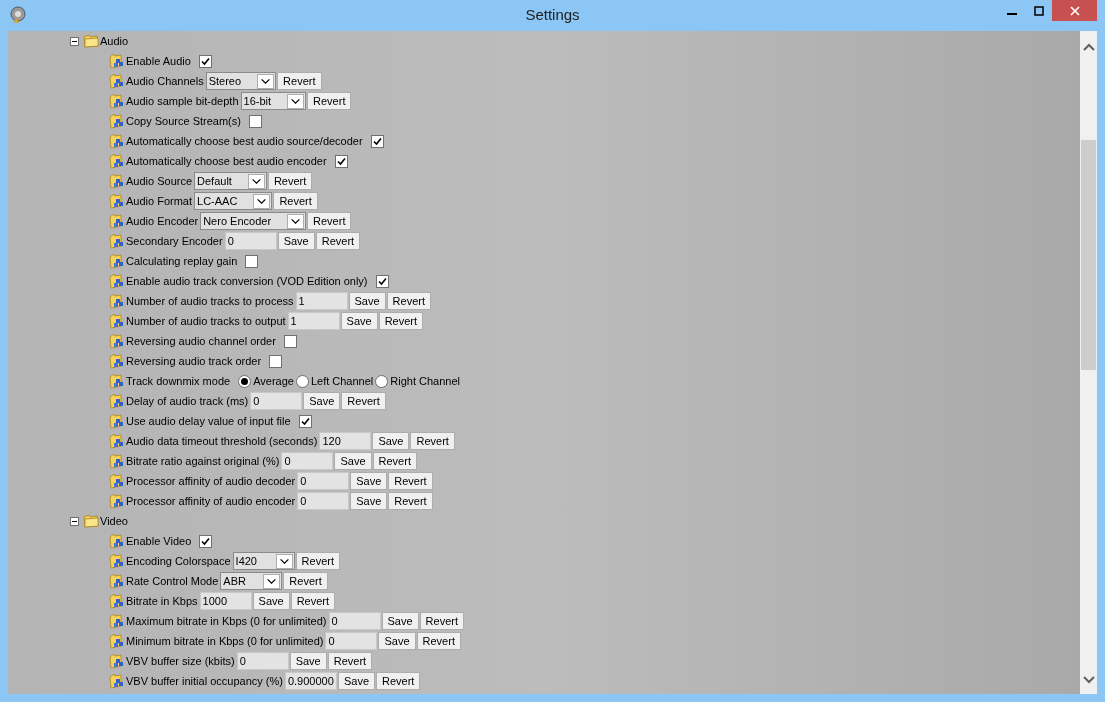 The height and width of the screenshot is (702, 1105). What do you see at coordinates (310, 681) in the screenshot?
I see `input-field: 0.900000` at bounding box center [310, 681].